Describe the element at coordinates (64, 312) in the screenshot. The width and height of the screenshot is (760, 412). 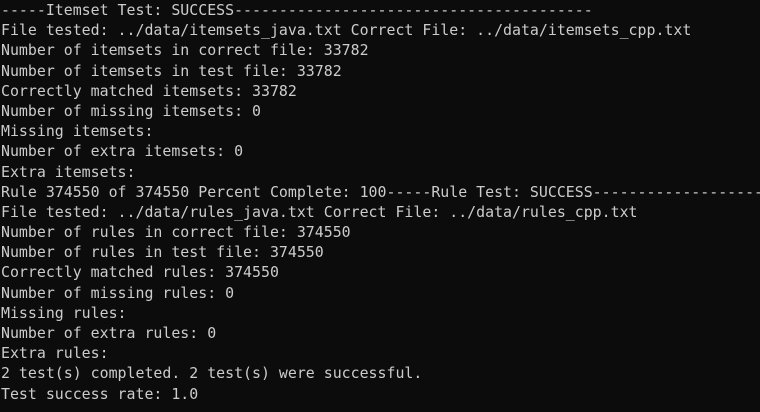
I see `rules-missing-label-line: Missing rules:` at that location.